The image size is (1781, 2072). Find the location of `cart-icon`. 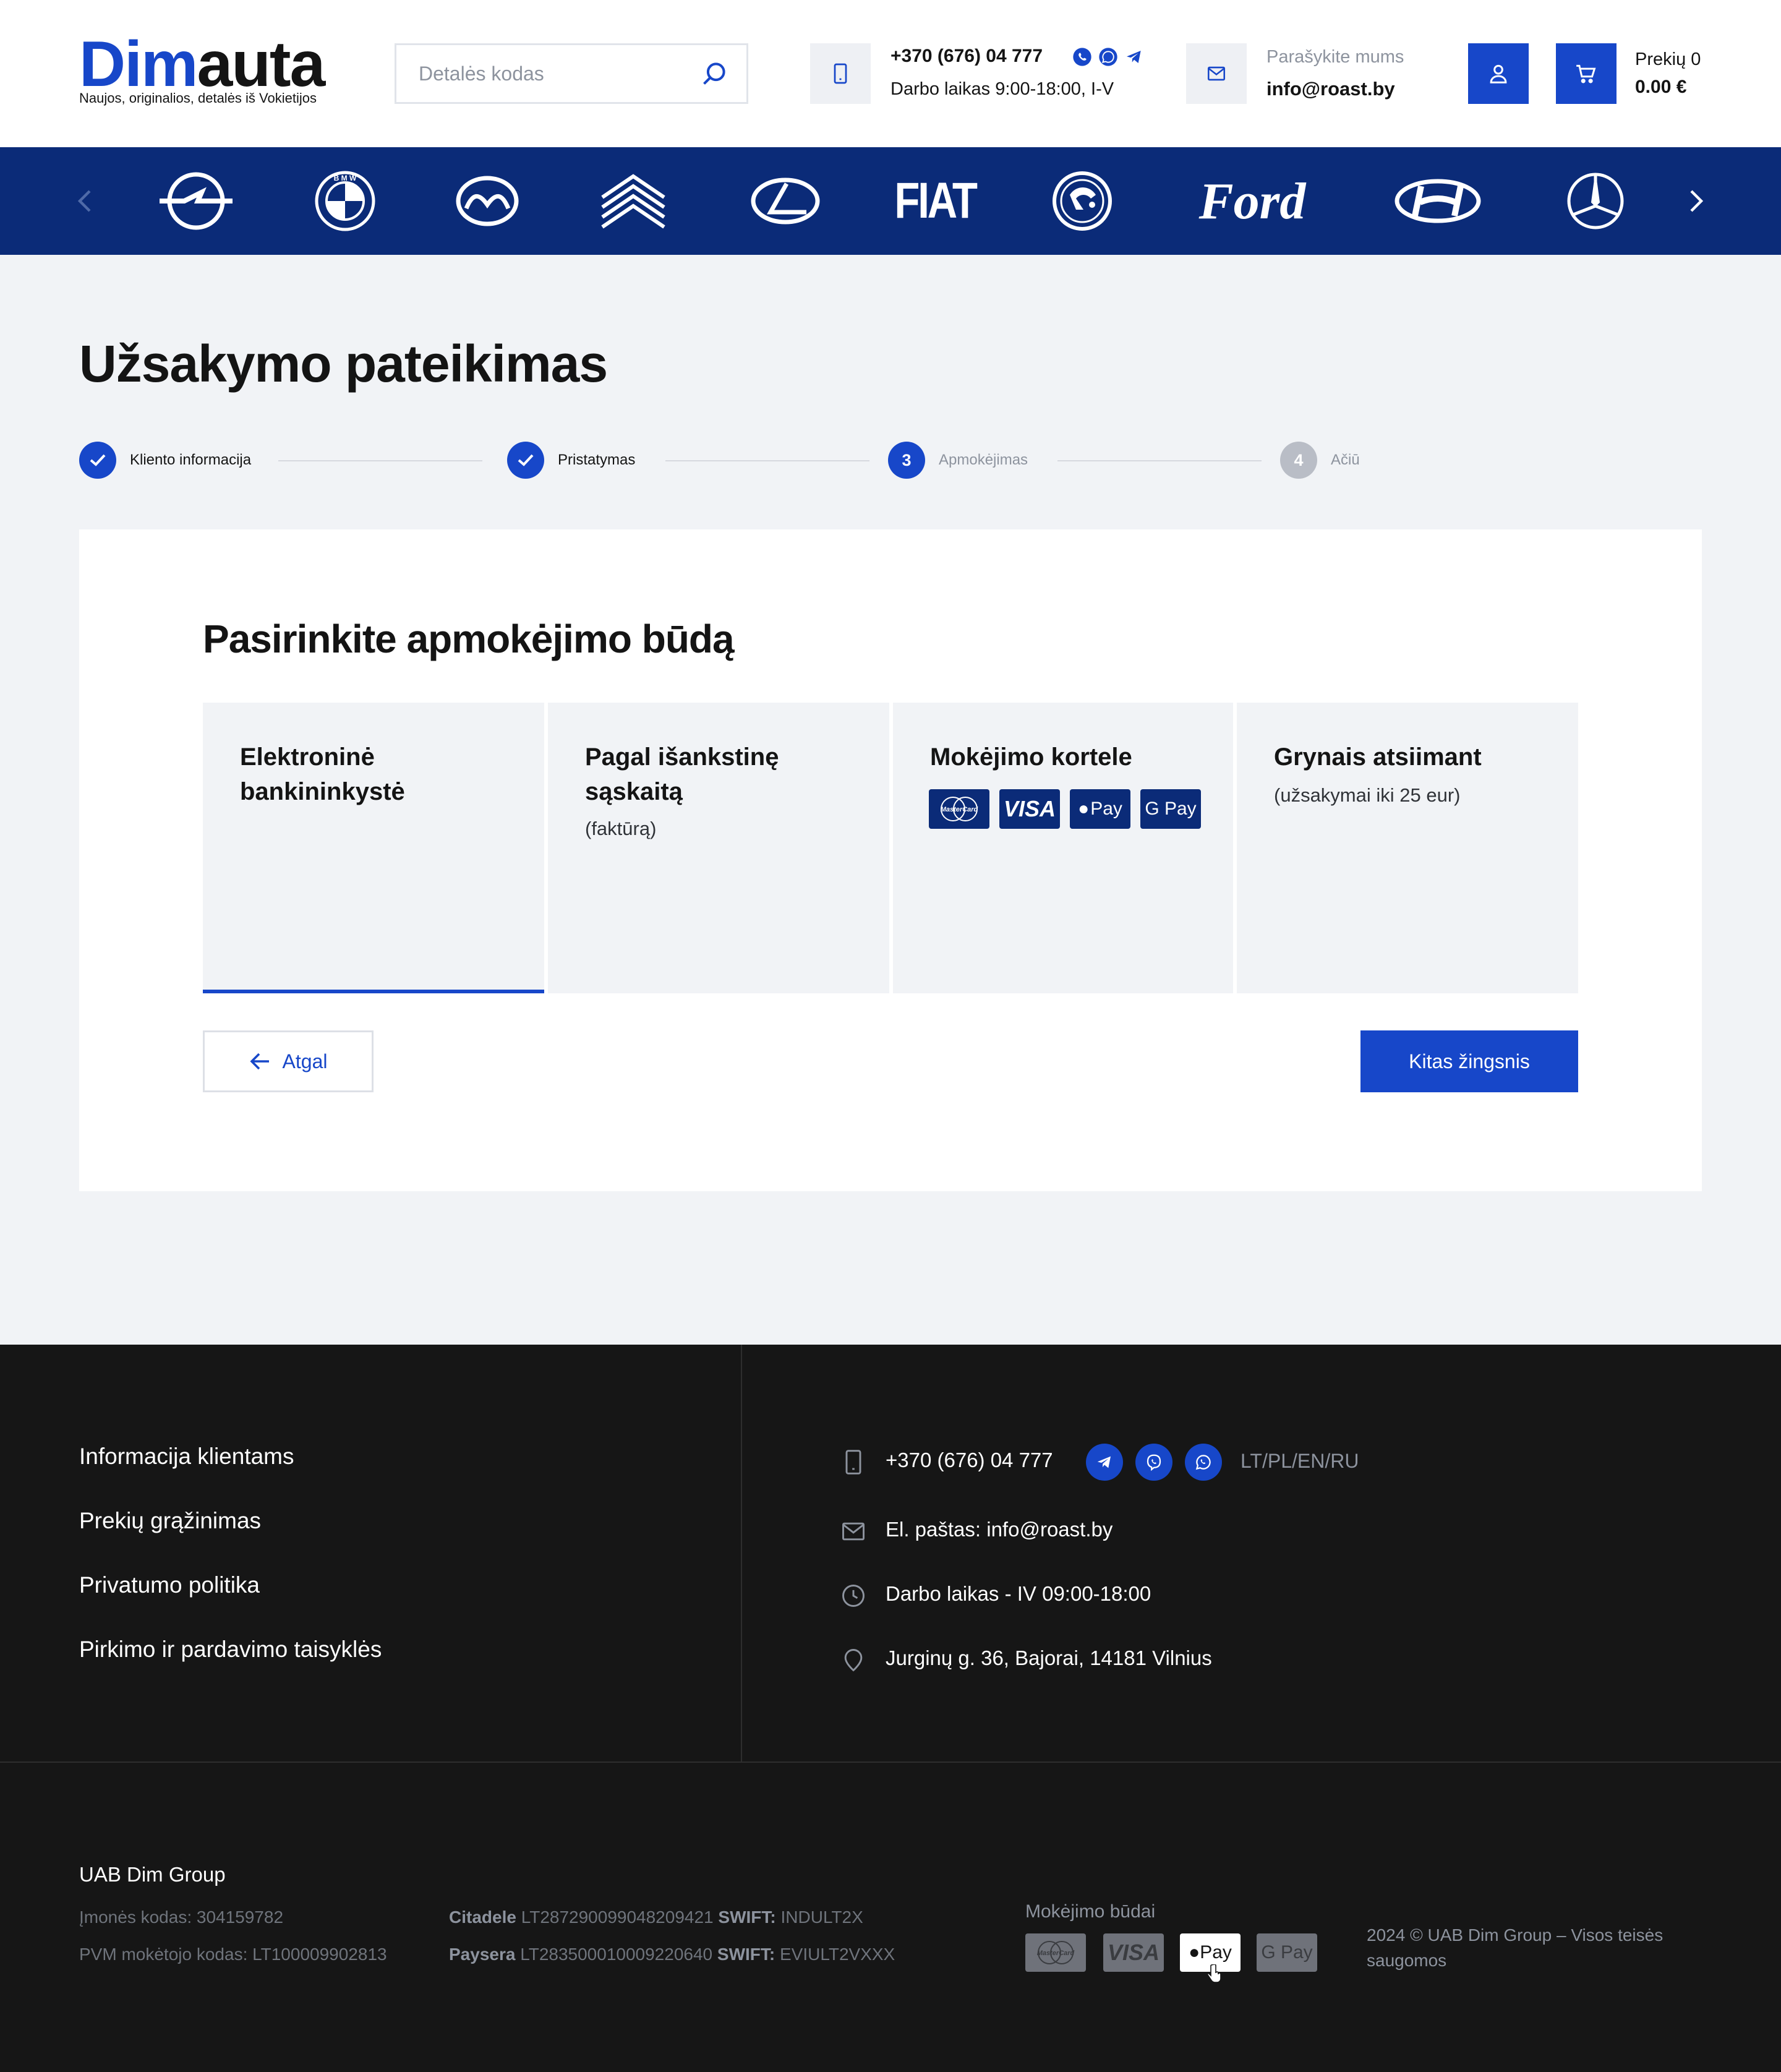

cart-icon is located at coordinates (1586, 73).